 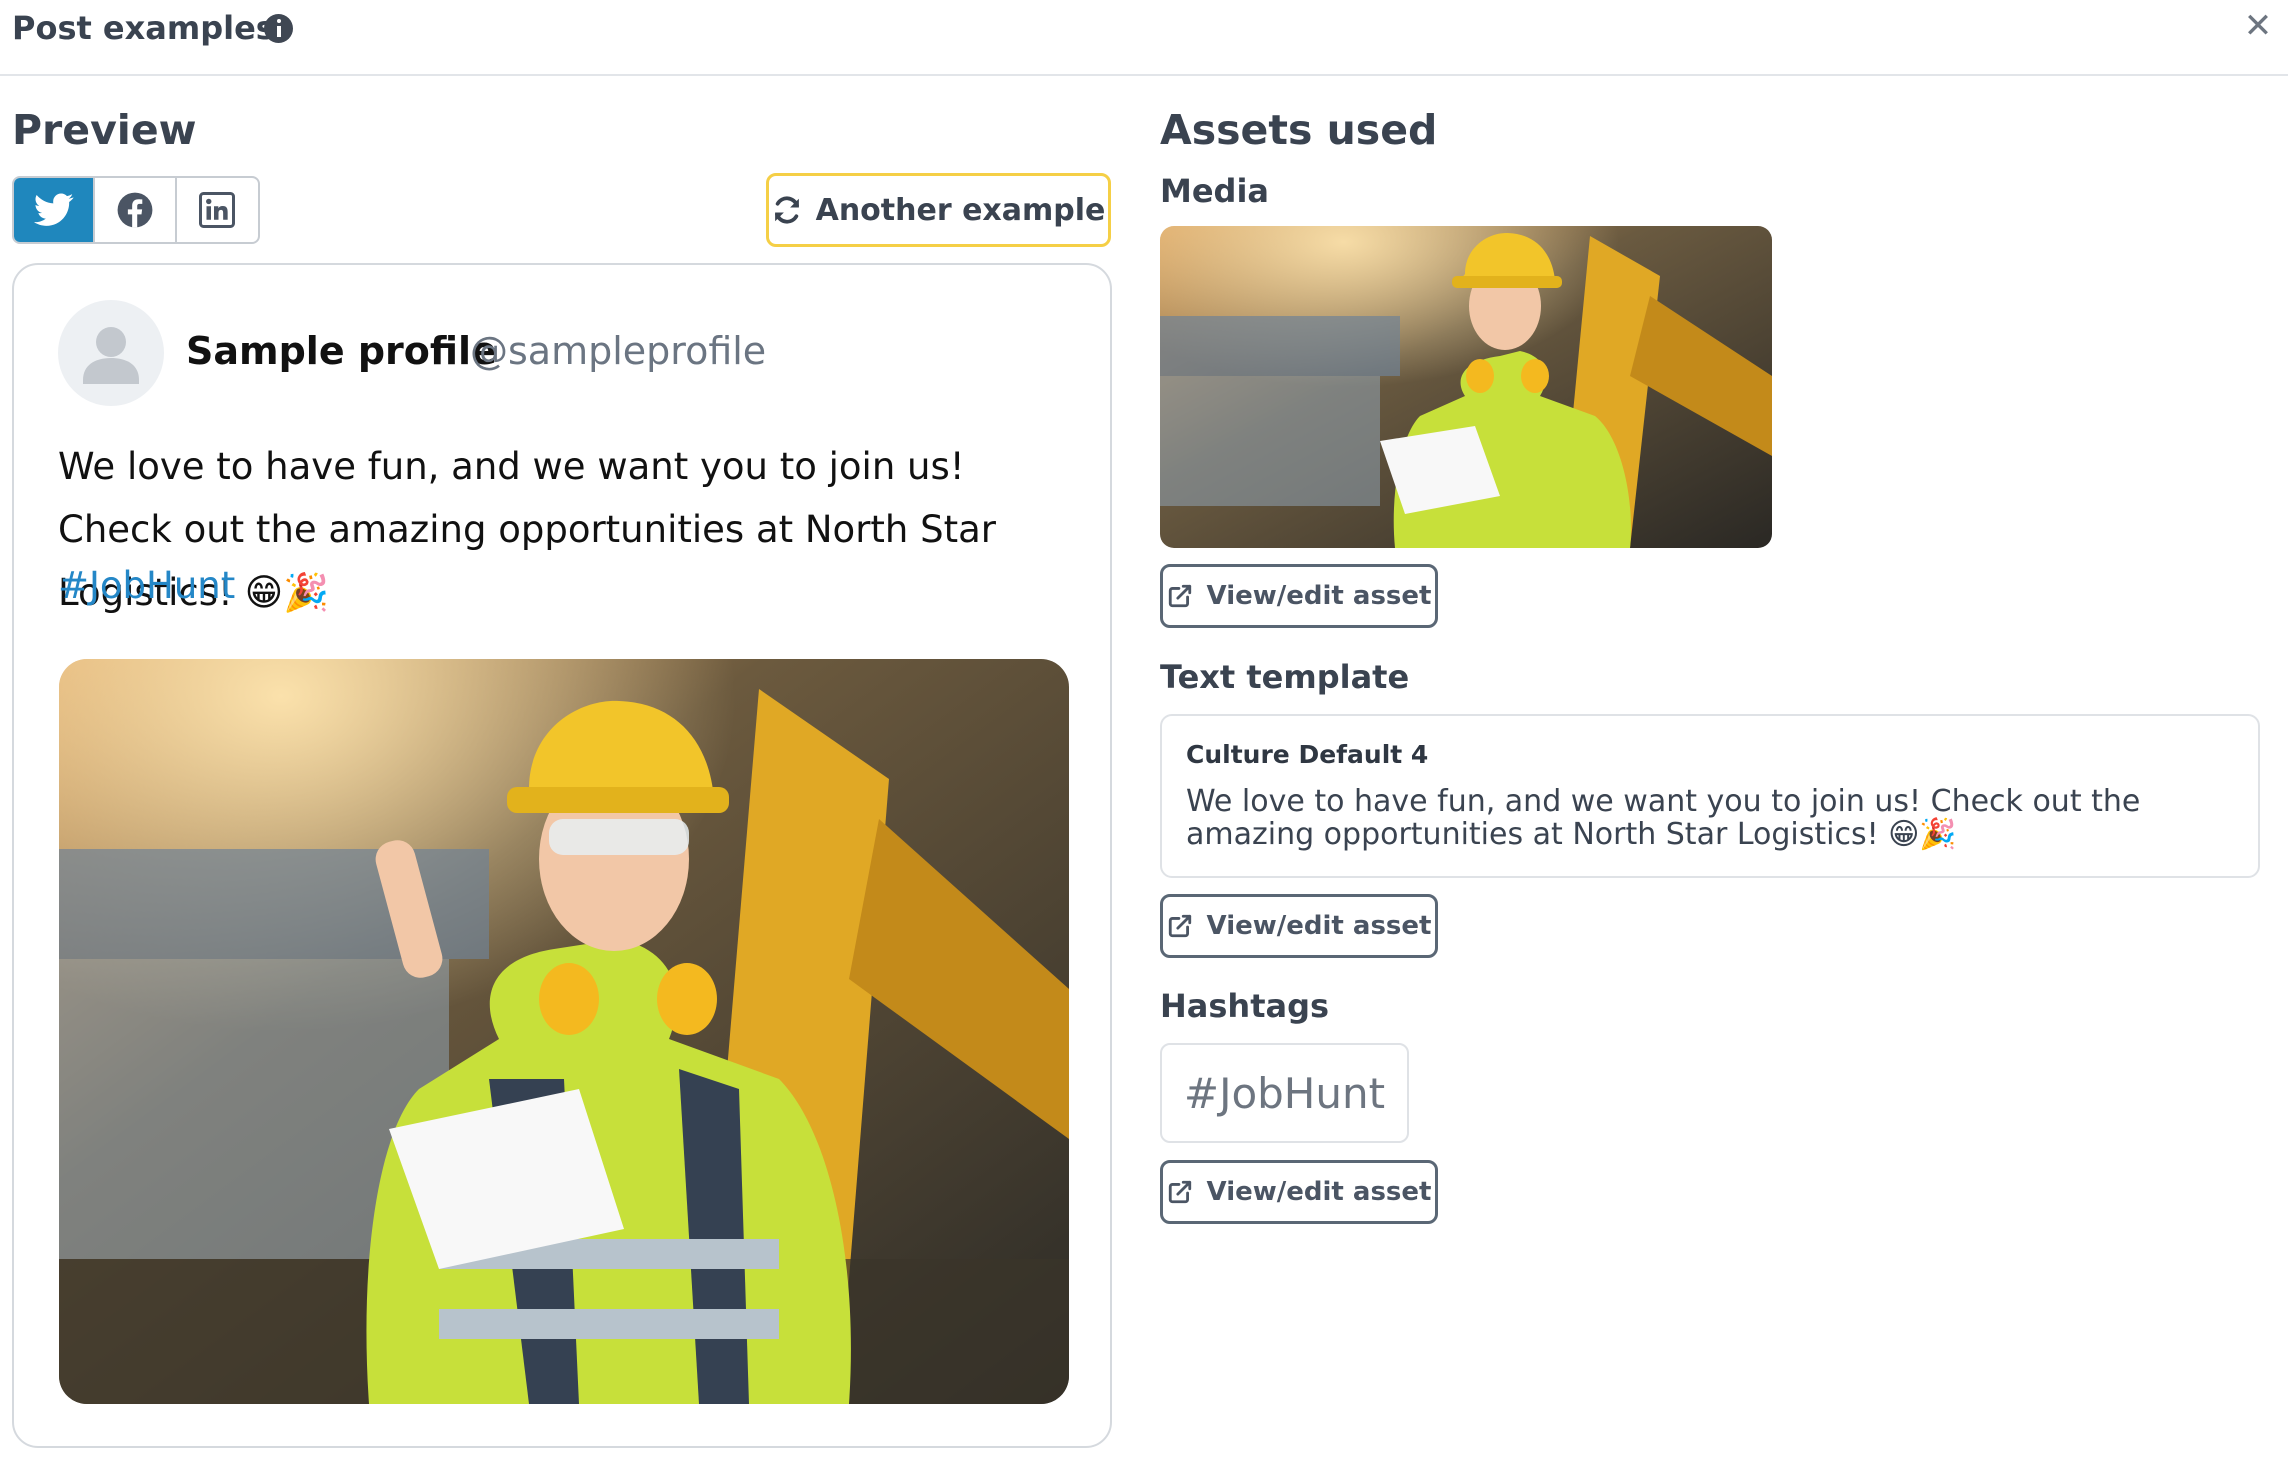 What do you see at coordinates (2258, 26) in the screenshot?
I see `close-icon: ✕` at bounding box center [2258, 26].